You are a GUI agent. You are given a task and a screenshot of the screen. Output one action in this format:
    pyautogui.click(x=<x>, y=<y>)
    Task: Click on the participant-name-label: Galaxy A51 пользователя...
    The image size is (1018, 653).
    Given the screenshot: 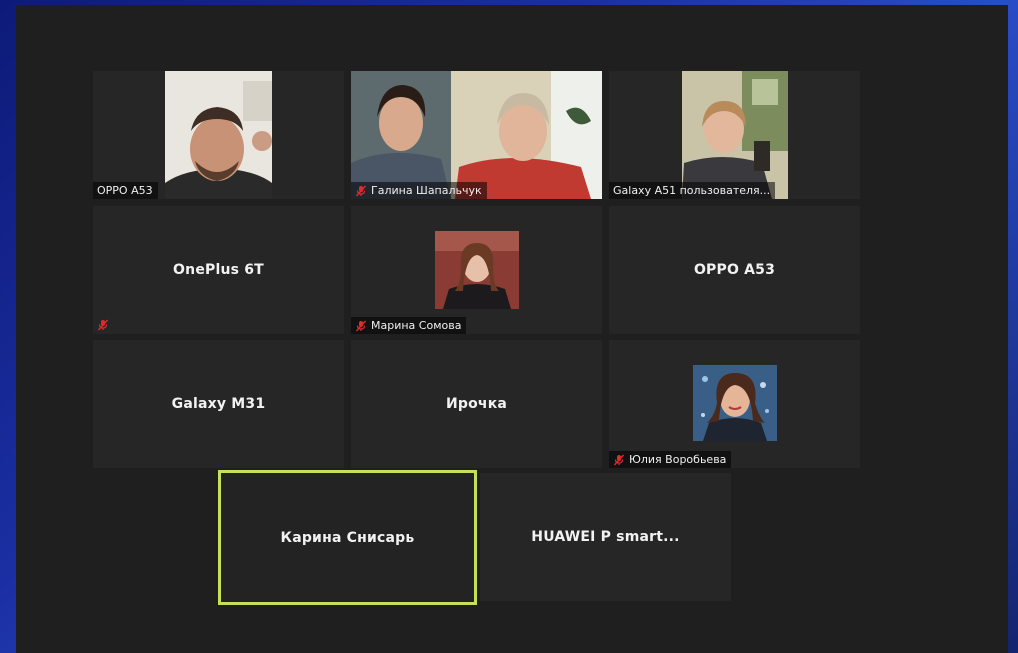 What is the action you would take?
    pyautogui.click(x=692, y=190)
    